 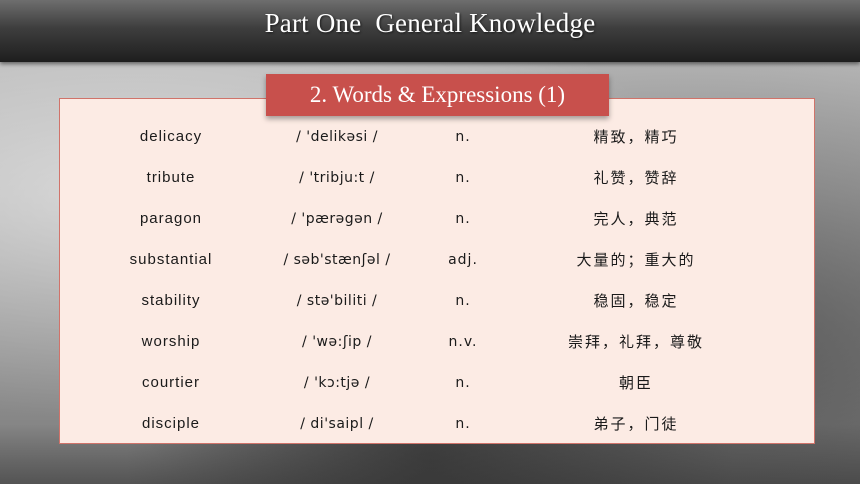 What do you see at coordinates (171, 382) in the screenshot?
I see `vocab-word: courtier` at bounding box center [171, 382].